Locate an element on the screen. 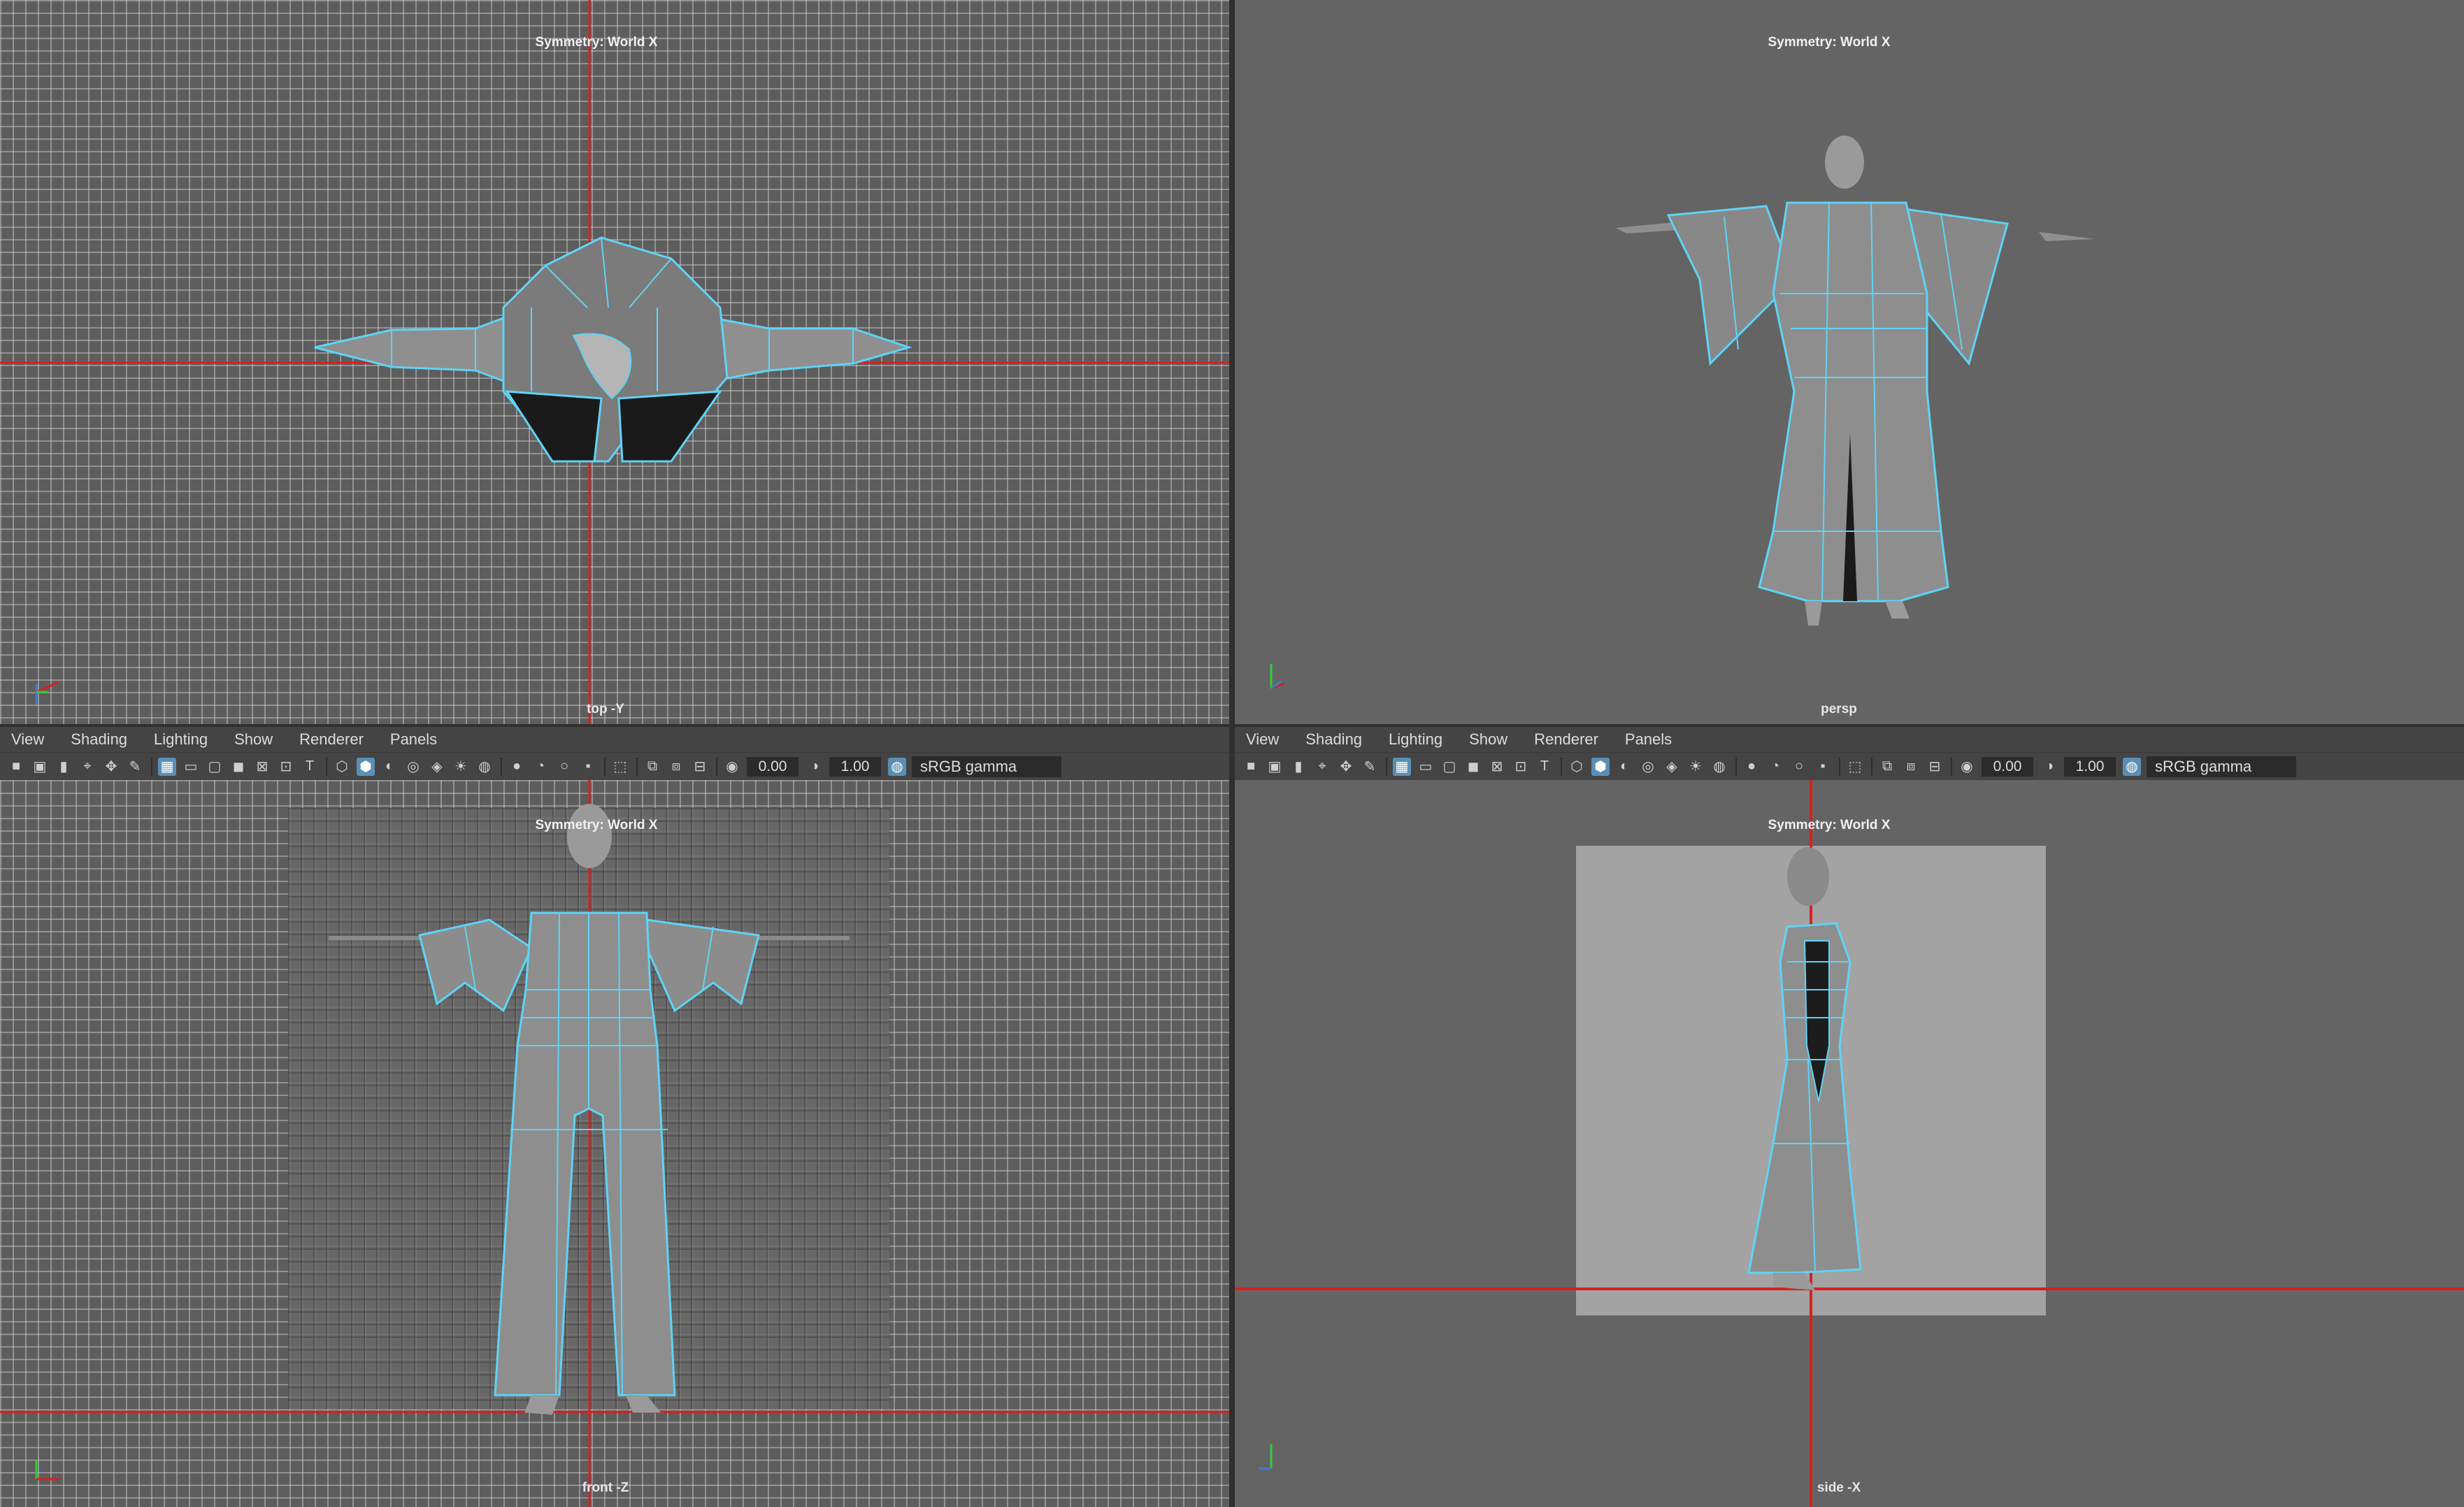  viewport-label: persp is located at coordinates (1839, 709).